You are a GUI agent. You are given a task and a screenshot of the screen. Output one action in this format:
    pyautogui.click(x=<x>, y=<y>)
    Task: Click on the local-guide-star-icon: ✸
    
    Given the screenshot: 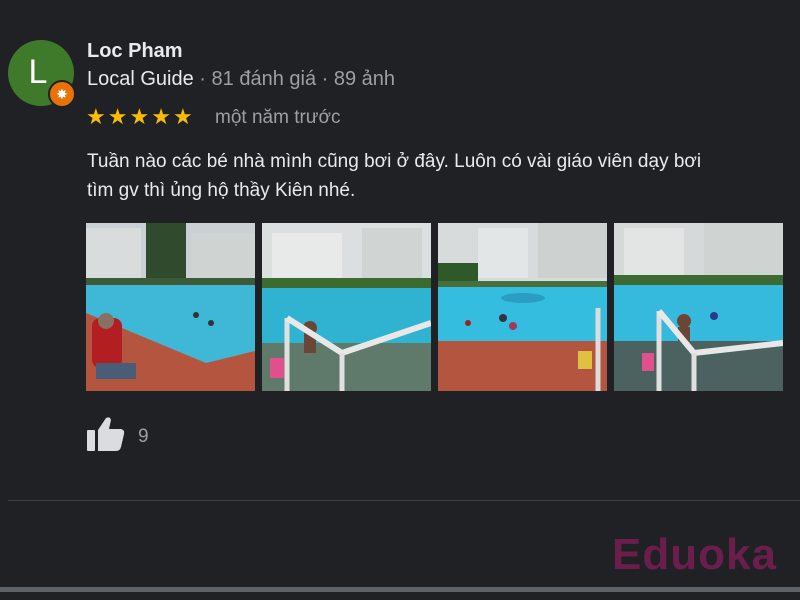 What is the action you would take?
    pyautogui.click(x=62, y=94)
    